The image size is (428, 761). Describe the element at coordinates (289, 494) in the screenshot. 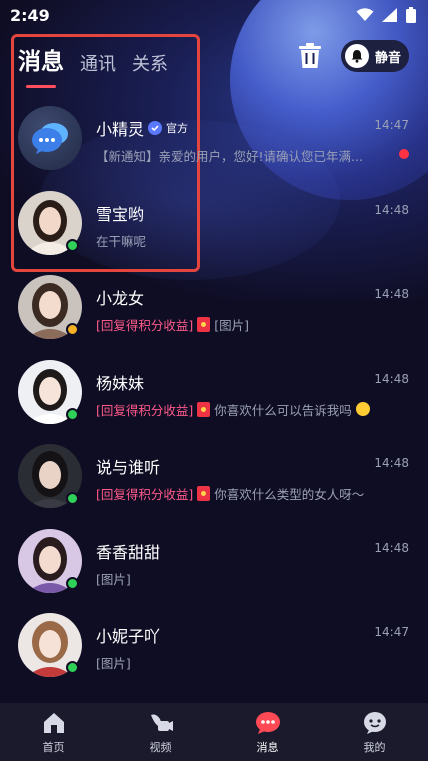

I see `message-text: 你喜欢什么类型的女人呀～` at that location.